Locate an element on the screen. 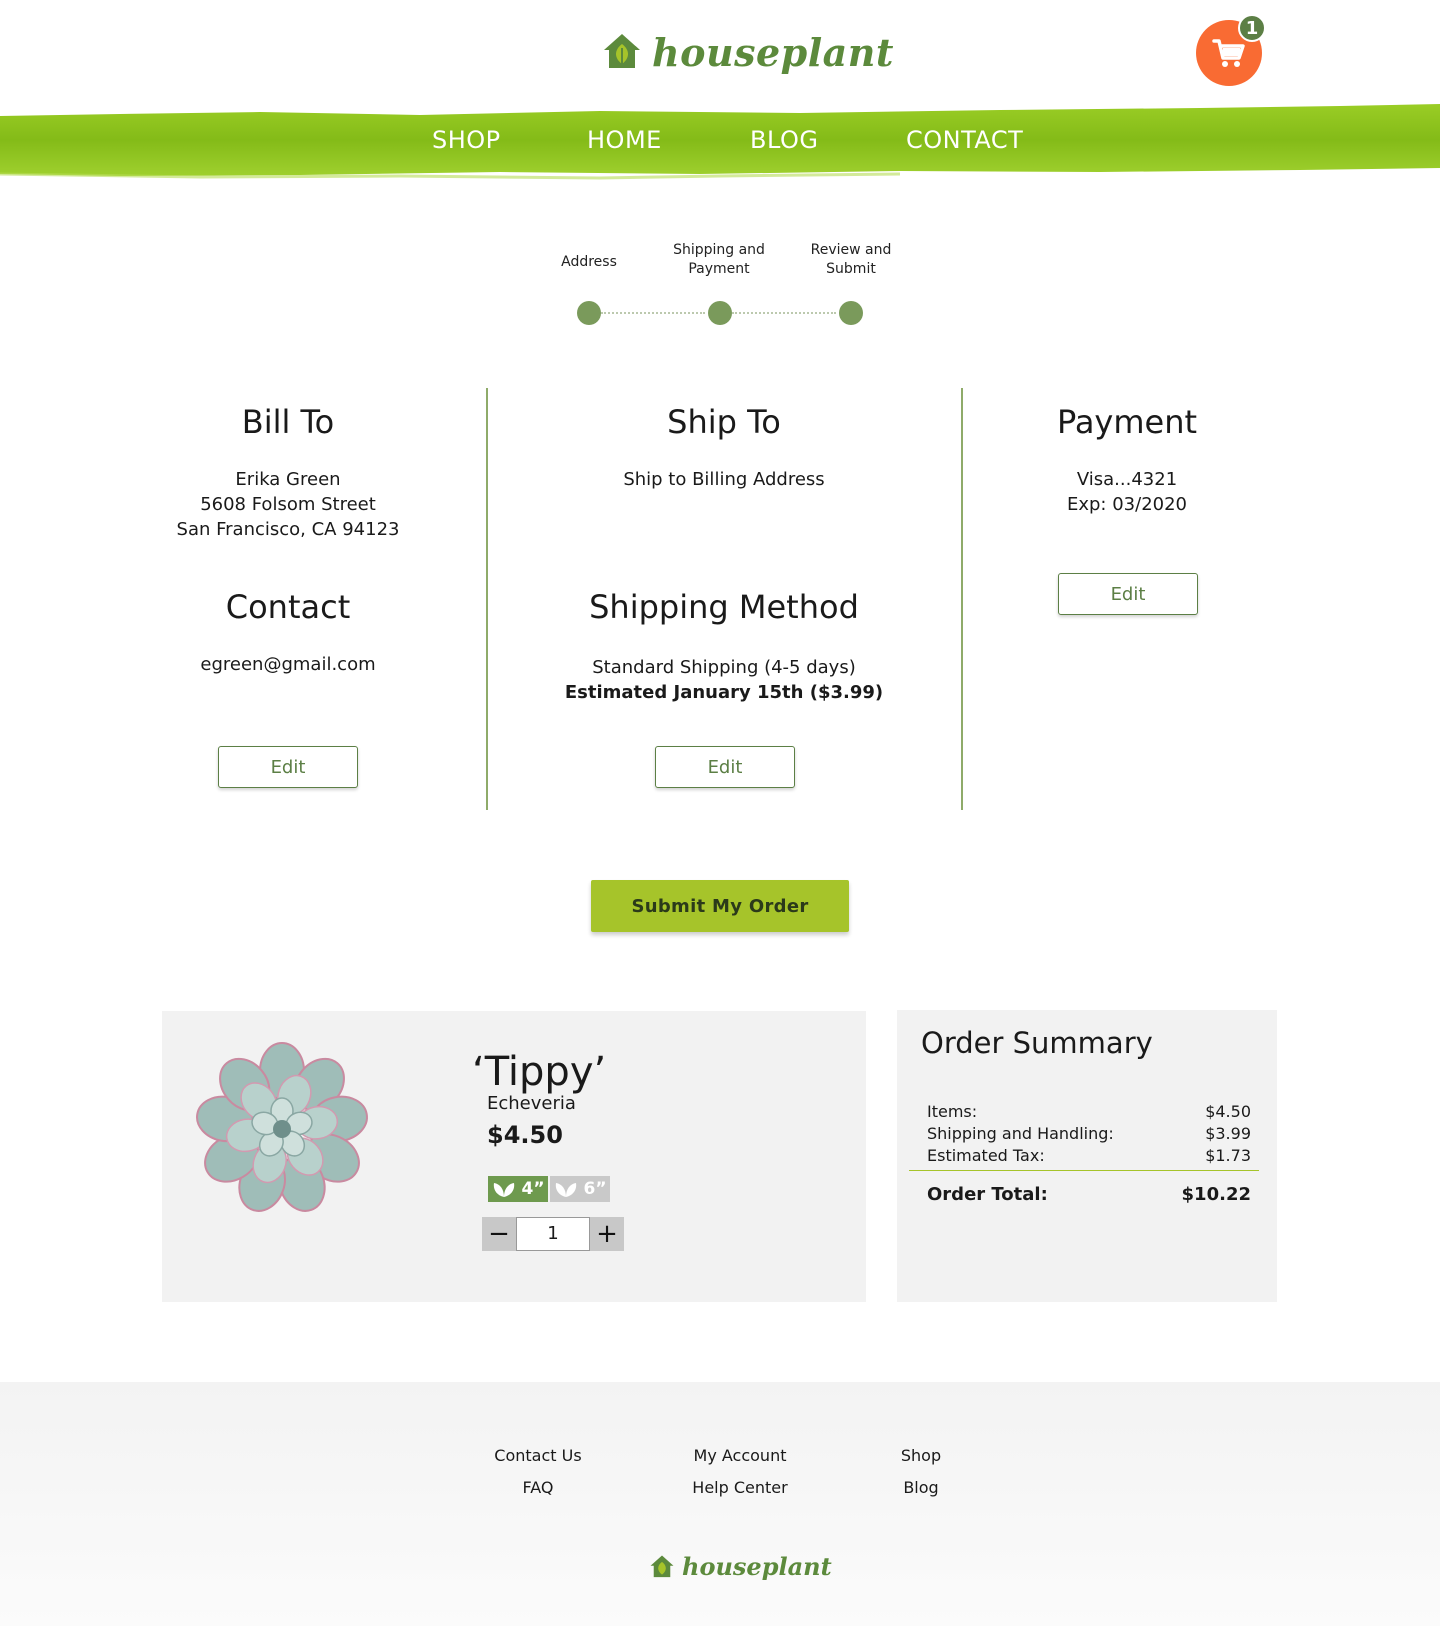  size-option-4in: 4” is located at coordinates (518, 1189).